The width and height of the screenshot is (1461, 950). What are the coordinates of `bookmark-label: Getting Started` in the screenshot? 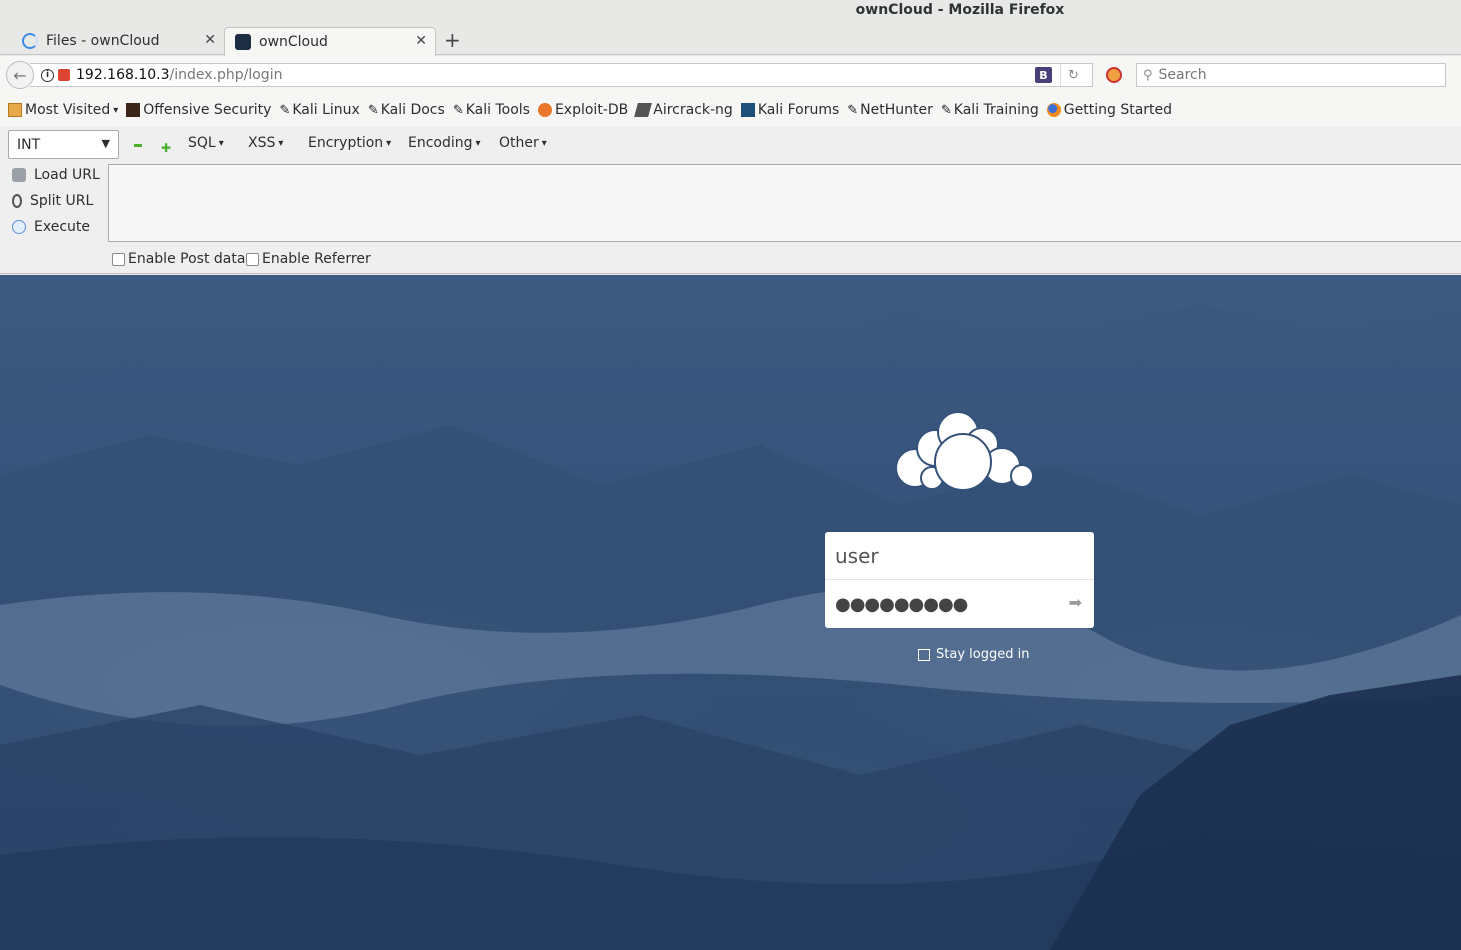 It's located at (1118, 110).